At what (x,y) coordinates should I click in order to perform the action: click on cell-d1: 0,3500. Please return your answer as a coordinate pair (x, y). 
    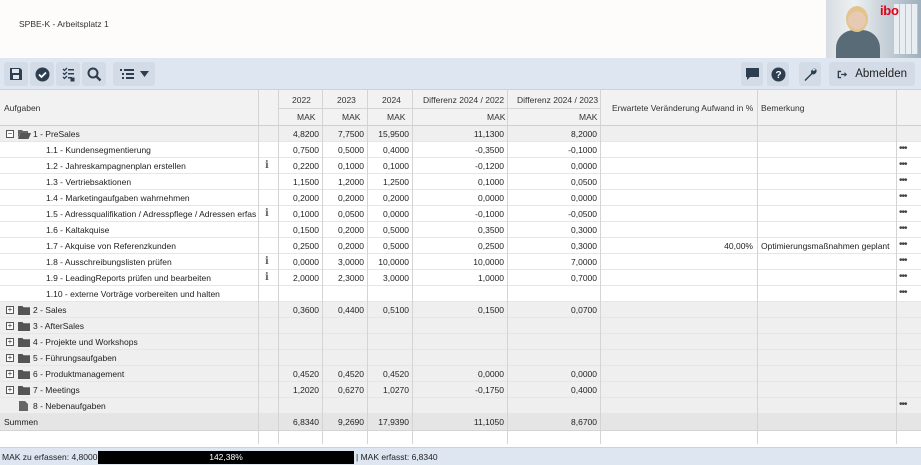
    Looking at the image, I should click on (459, 230).